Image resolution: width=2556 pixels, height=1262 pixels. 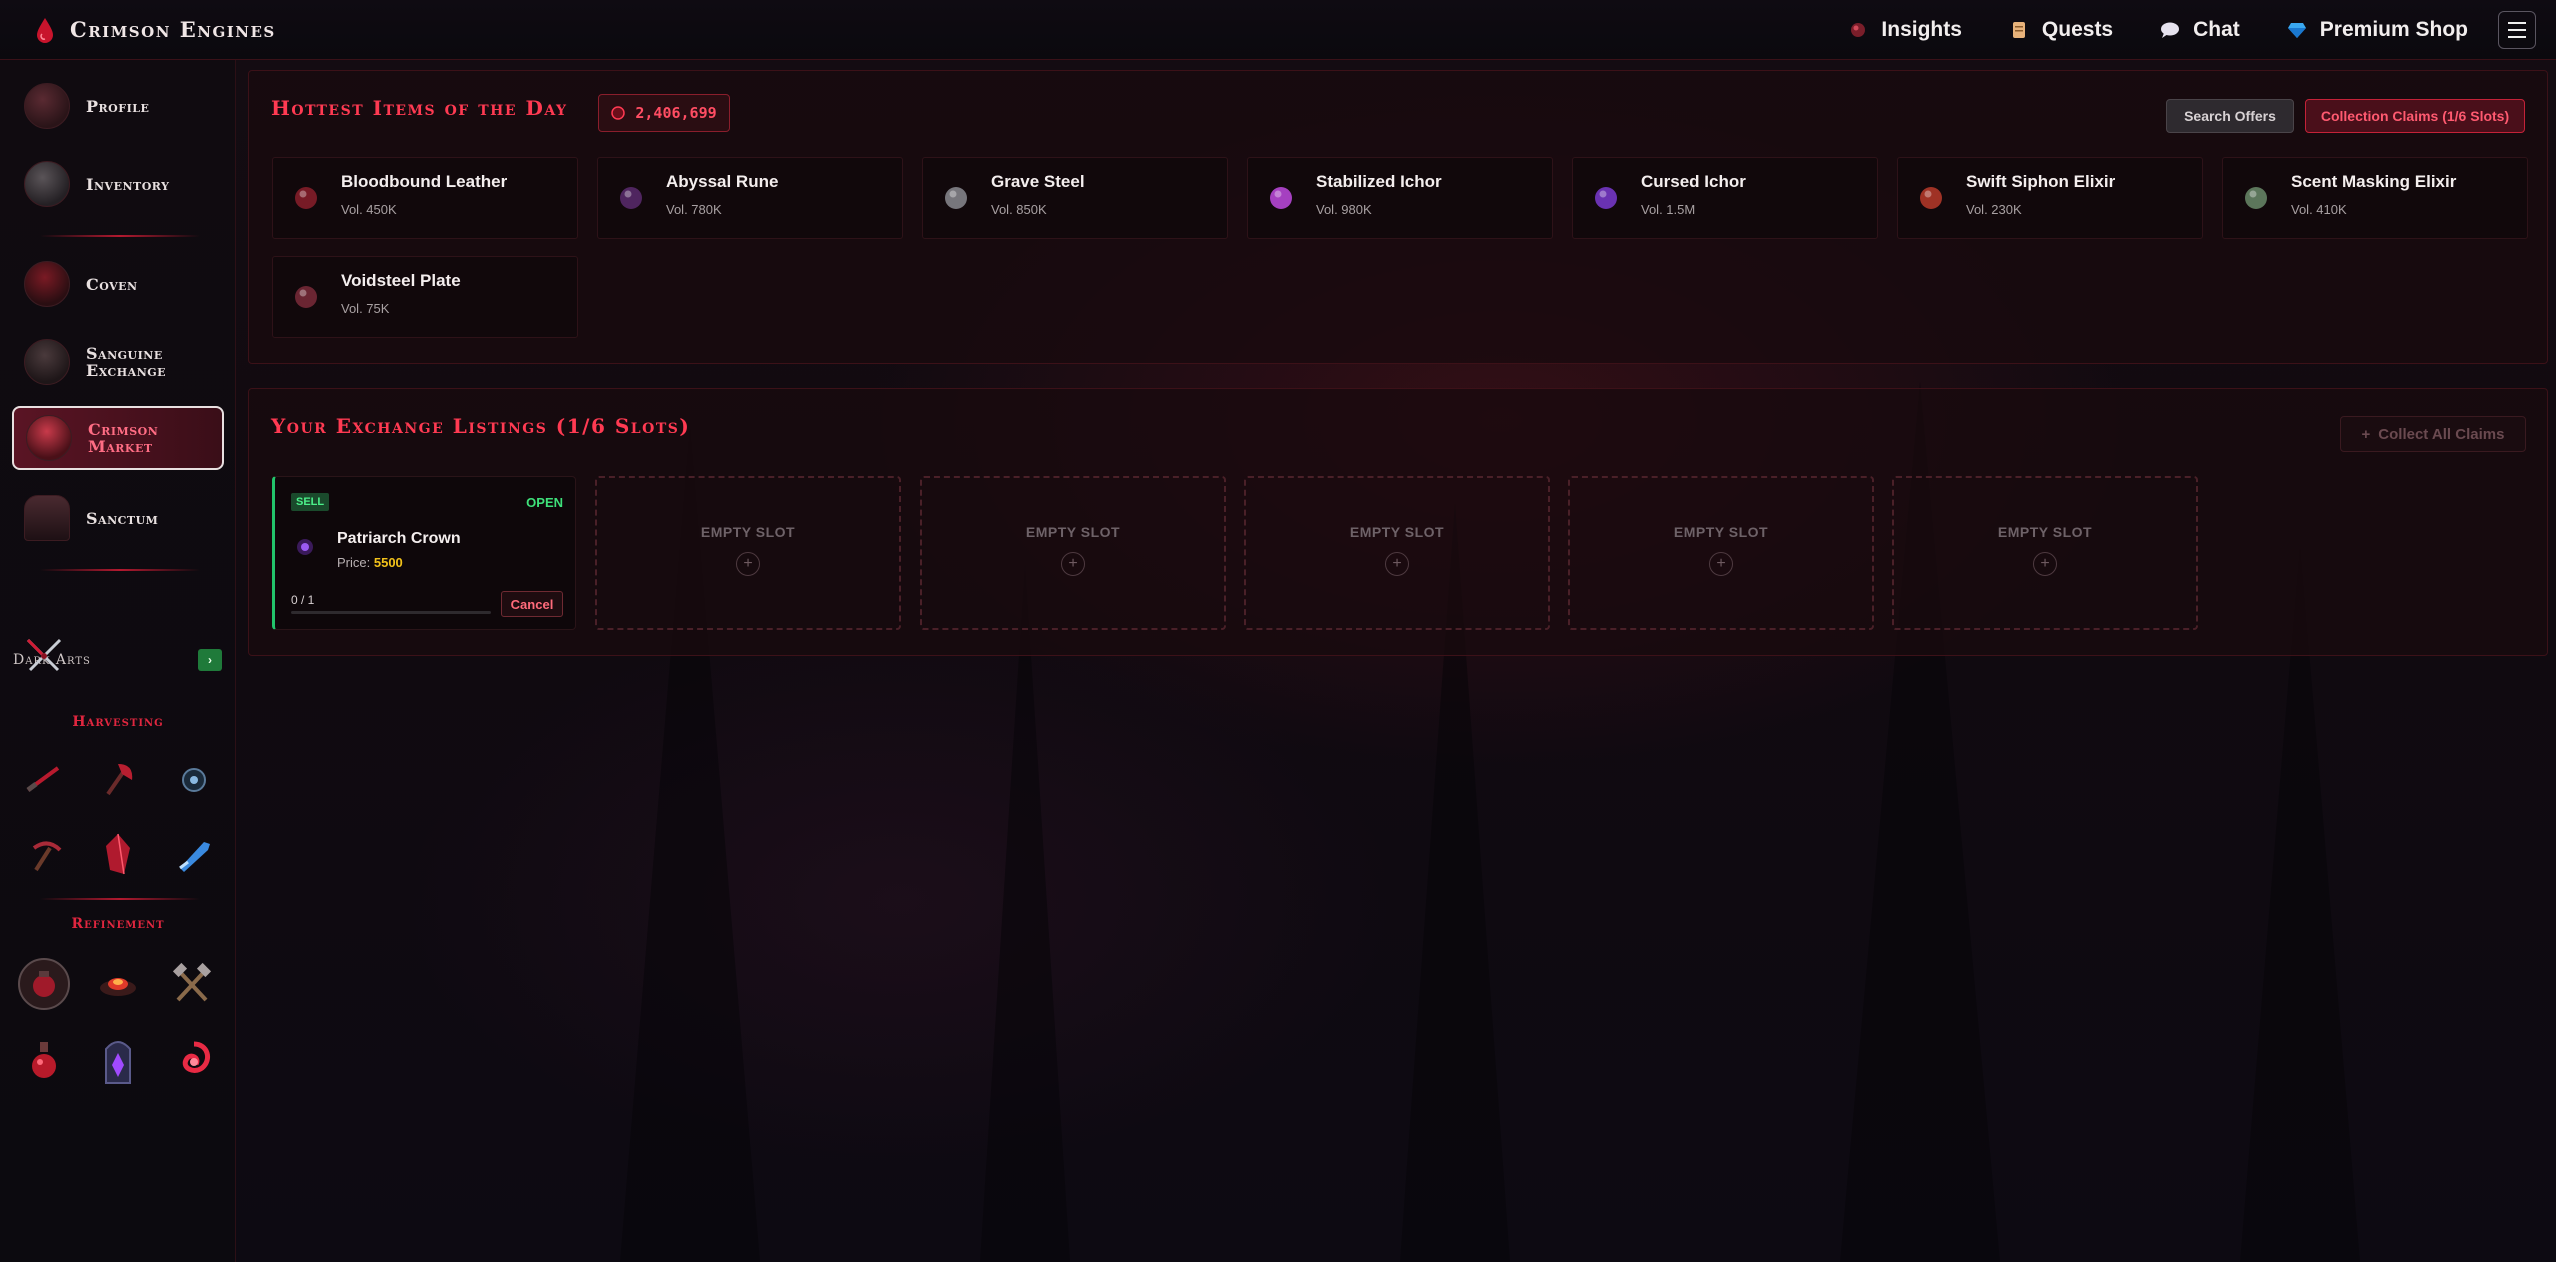 I want to click on brand: Crimson Engines, so click(x=155, y=30).